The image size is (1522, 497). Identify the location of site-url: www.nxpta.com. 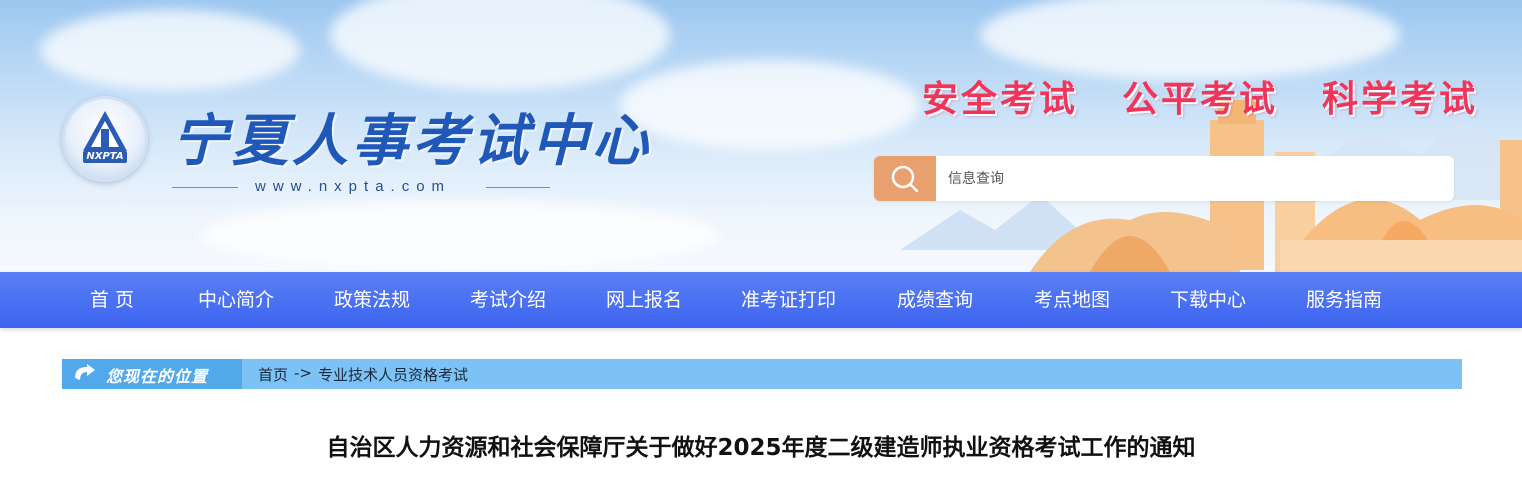
(353, 186).